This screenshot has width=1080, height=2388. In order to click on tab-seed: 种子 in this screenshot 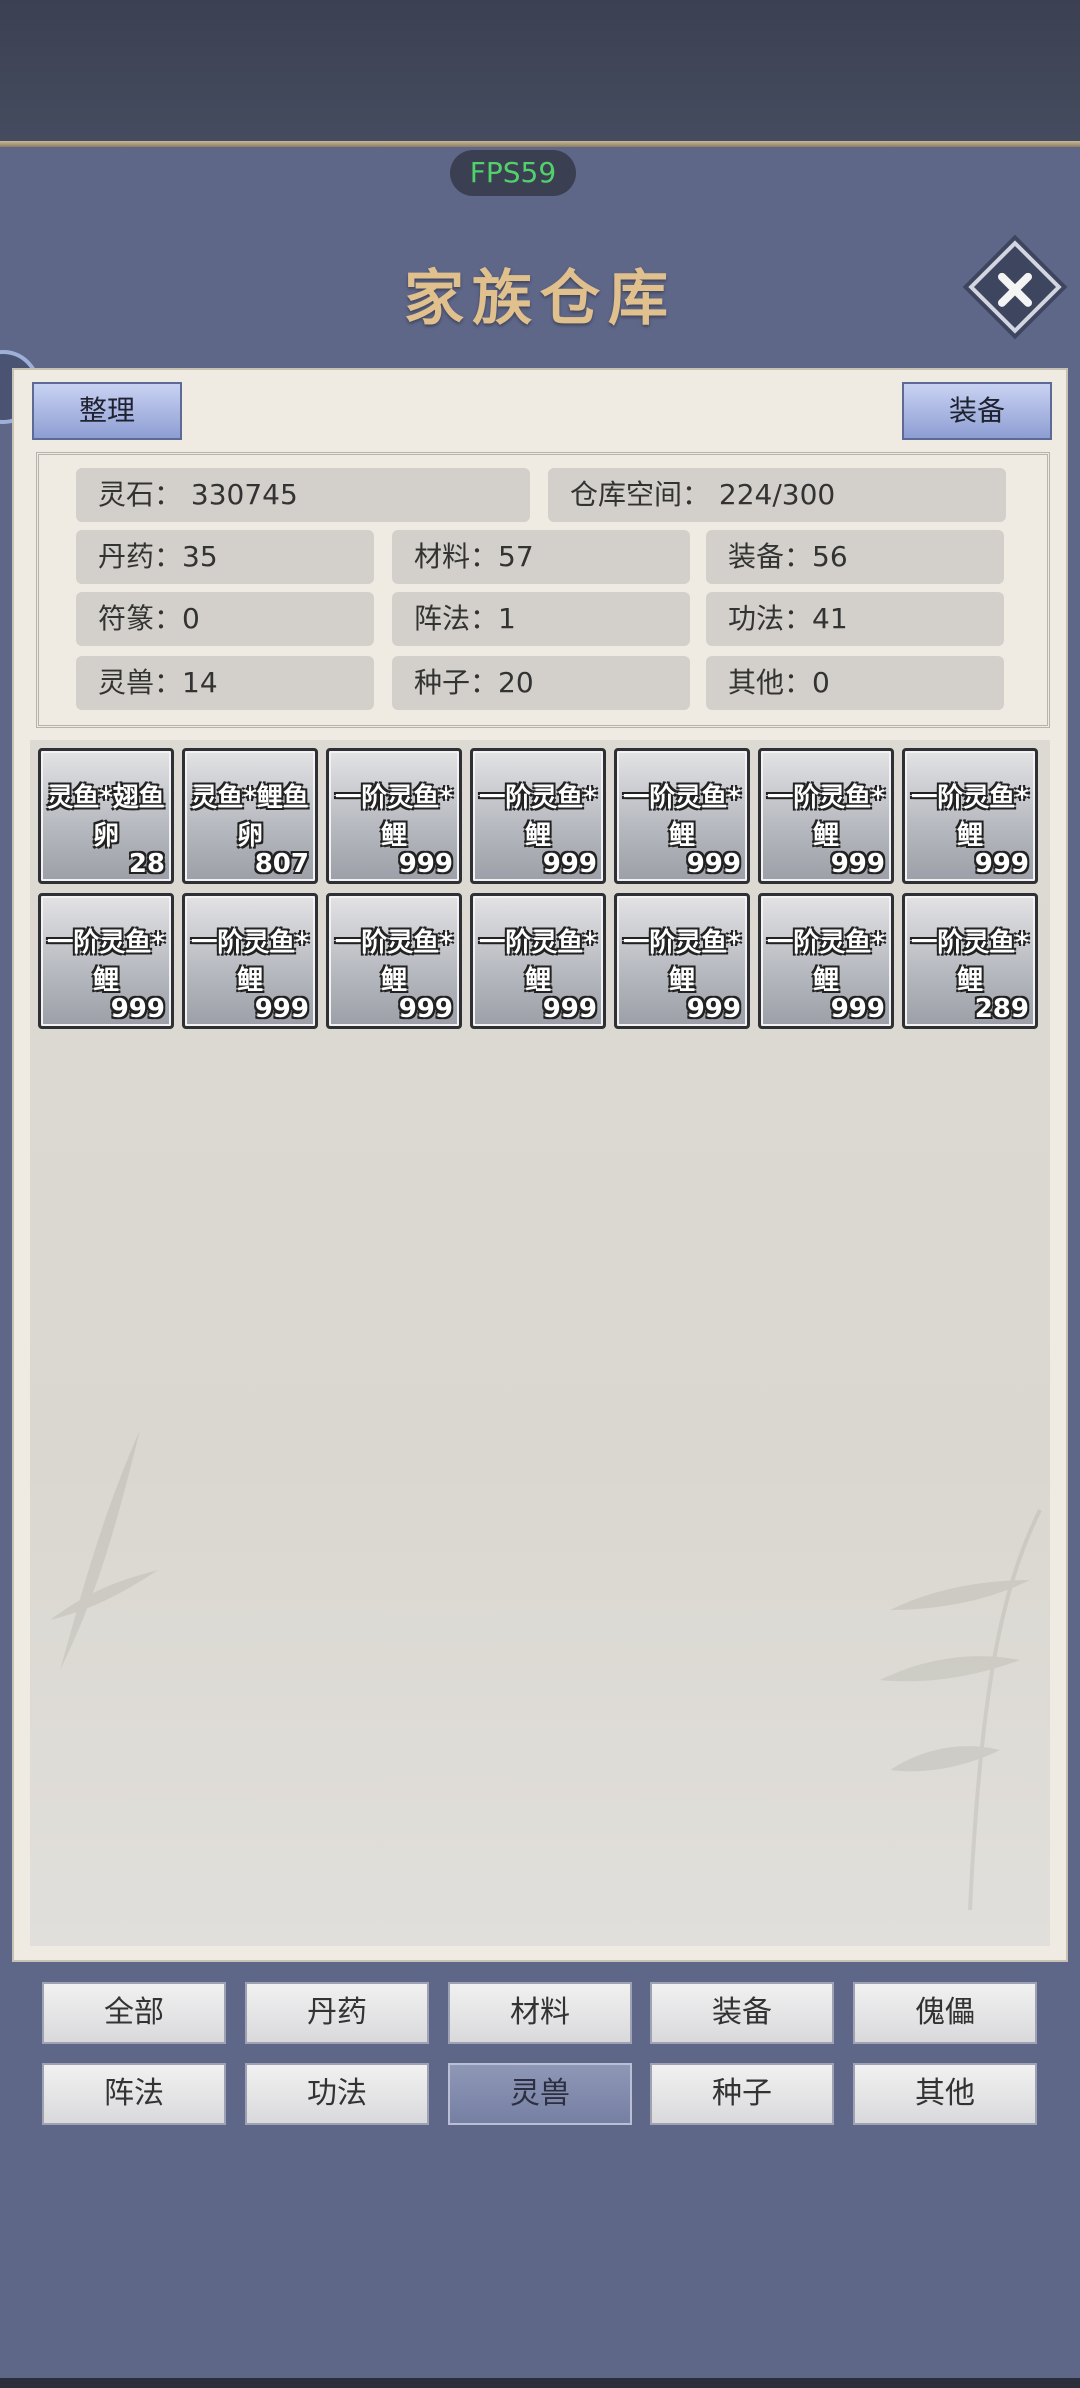, I will do `click(742, 2094)`.